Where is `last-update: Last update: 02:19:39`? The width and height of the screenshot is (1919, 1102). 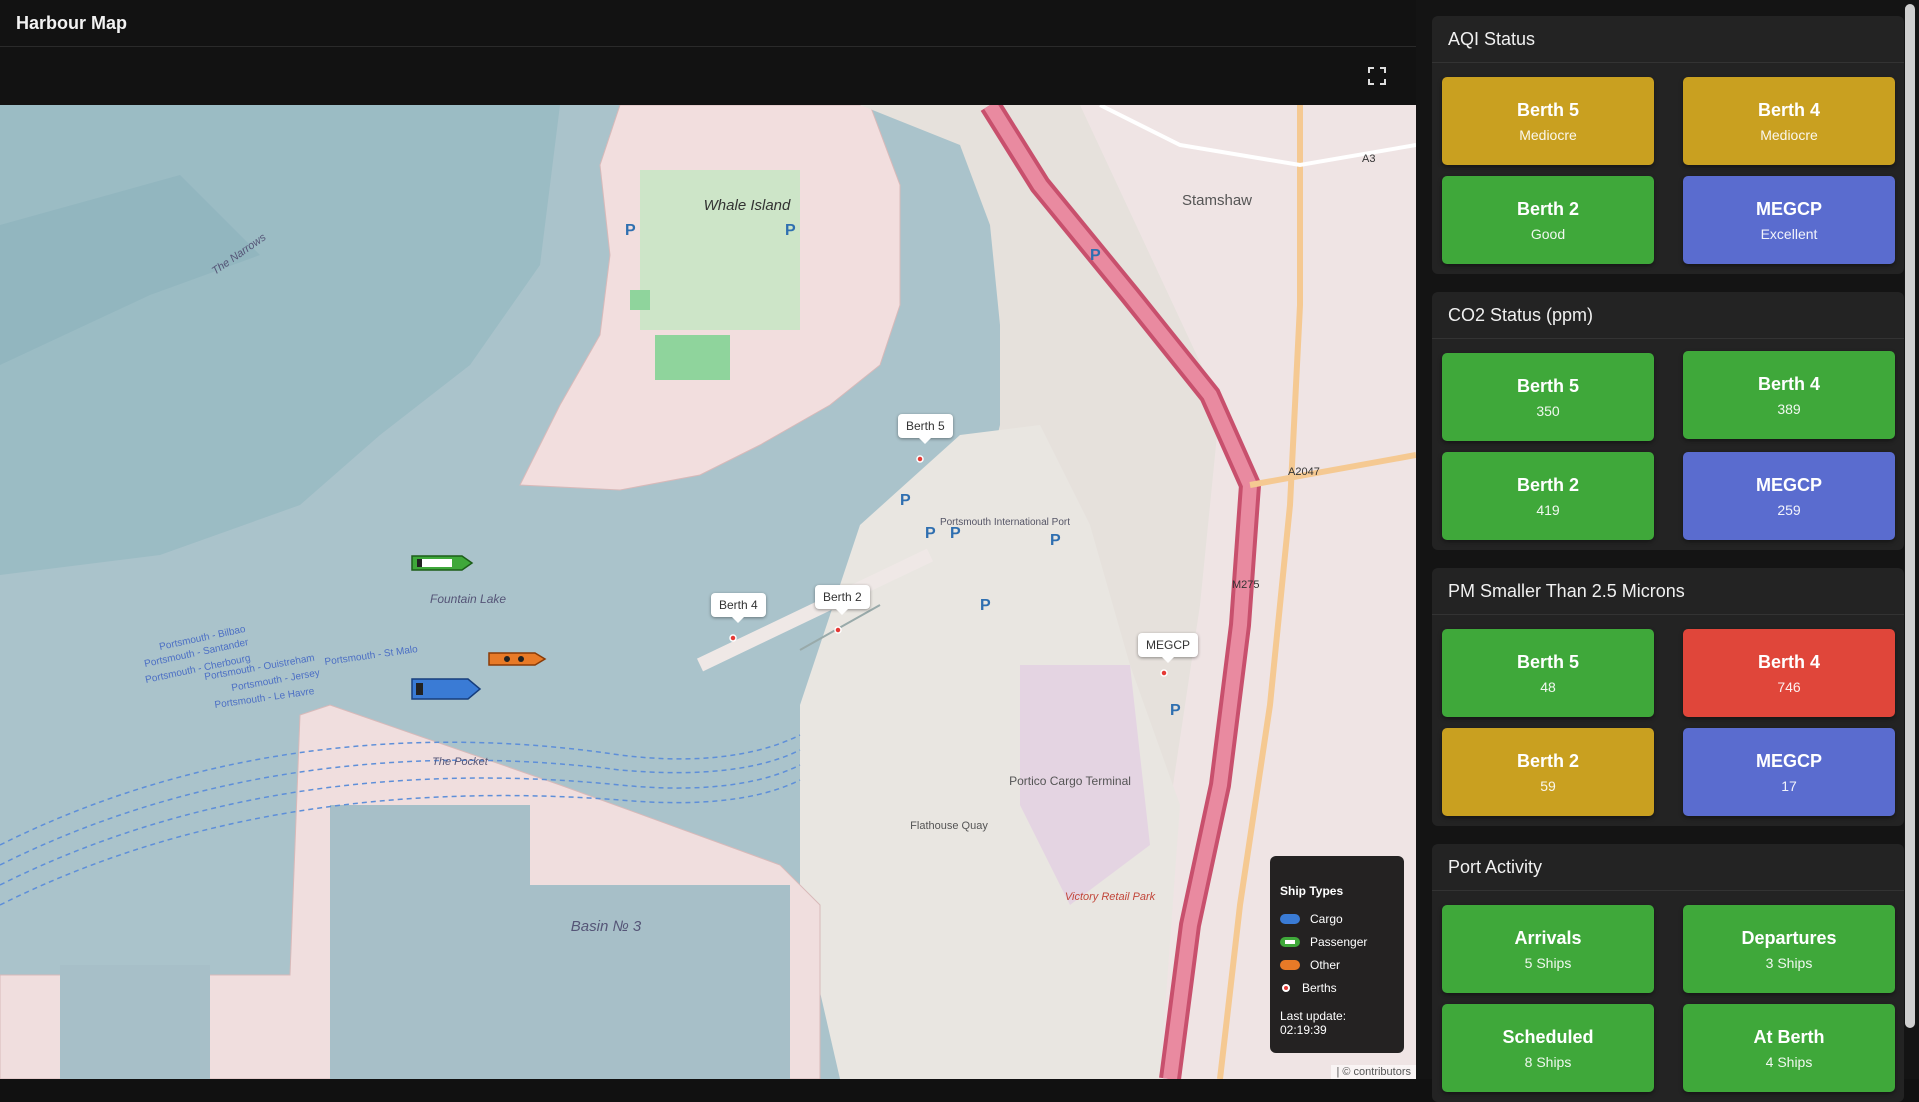
last-update: Last update: 02:19:39 is located at coordinates (1313, 1023).